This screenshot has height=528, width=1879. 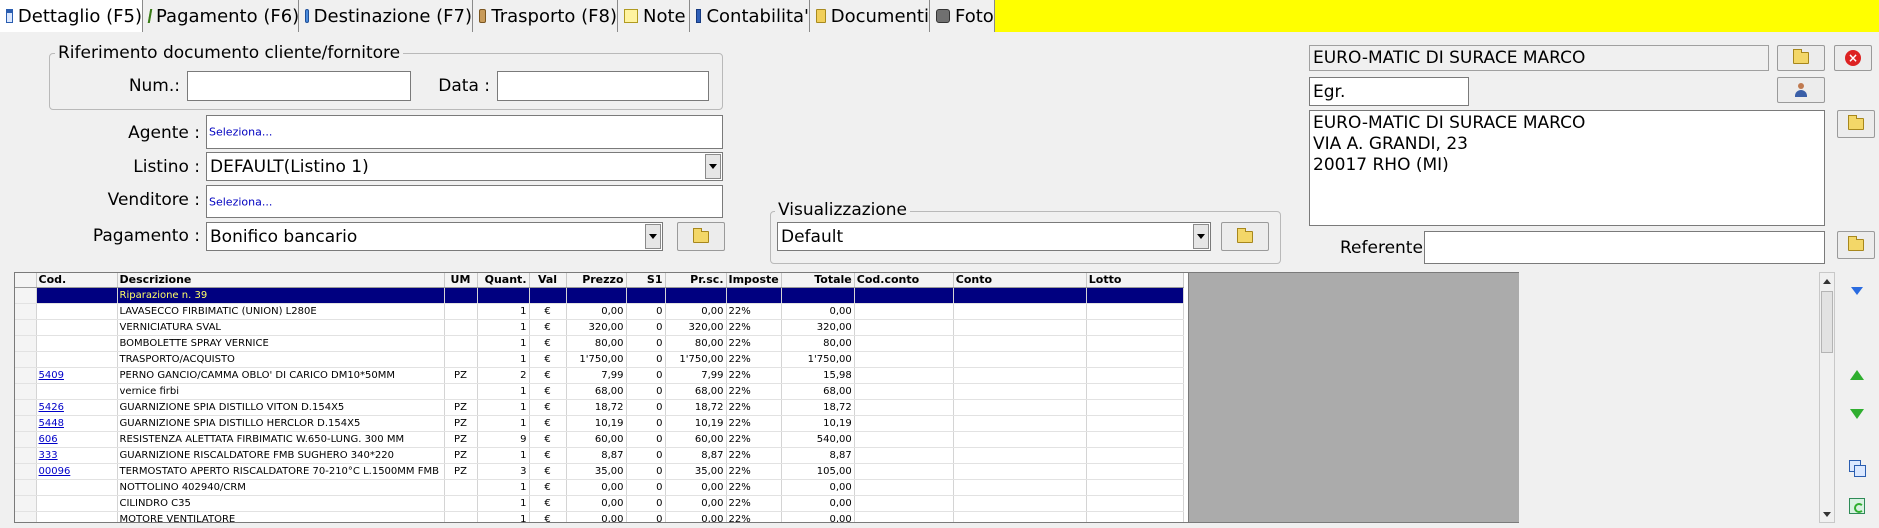 What do you see at coordinates (596, 455) in the screenshot?
I see `cell-prezzo: 8,87` at bounding box center [596, 455].